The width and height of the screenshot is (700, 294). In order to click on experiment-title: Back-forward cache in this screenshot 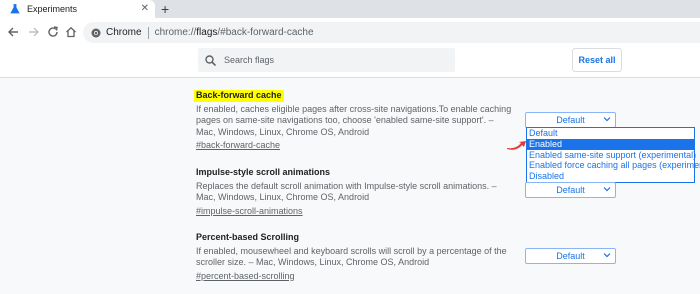, I will do `click(239, 96)`.